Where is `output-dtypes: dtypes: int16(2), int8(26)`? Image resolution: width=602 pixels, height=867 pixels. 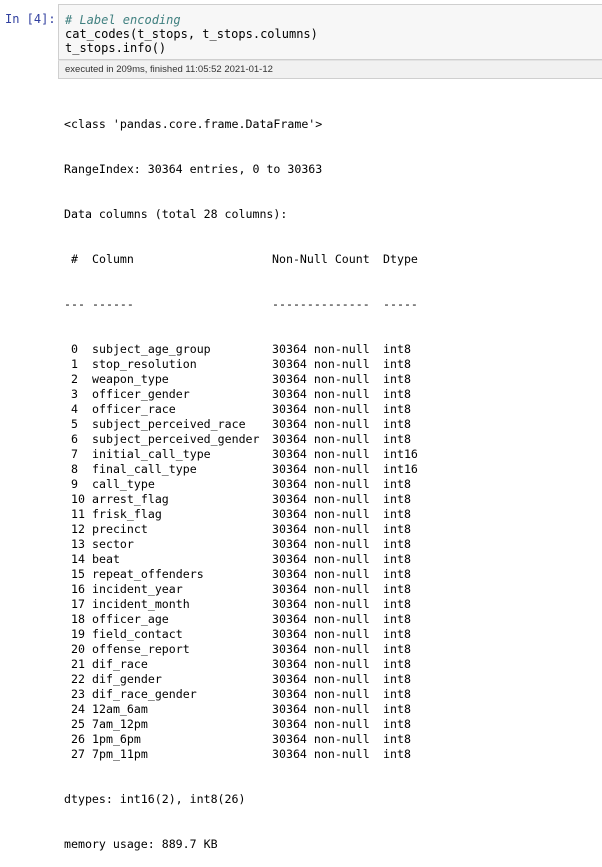
output-dtypes: dtypes: int16(2), int8(26) is located at coordinates (155, 799).